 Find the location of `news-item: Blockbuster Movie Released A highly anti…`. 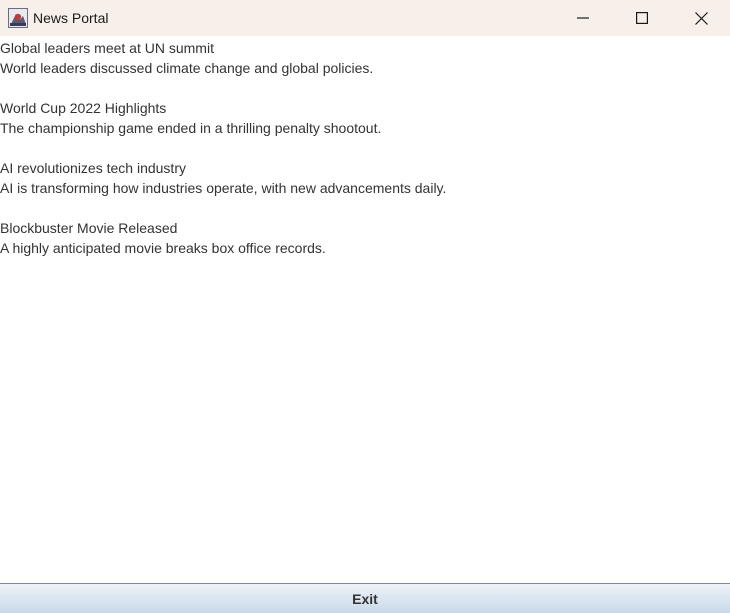

news-item: Blockbuster Movie Released A highly anti… is located at coordinates (163, 238).